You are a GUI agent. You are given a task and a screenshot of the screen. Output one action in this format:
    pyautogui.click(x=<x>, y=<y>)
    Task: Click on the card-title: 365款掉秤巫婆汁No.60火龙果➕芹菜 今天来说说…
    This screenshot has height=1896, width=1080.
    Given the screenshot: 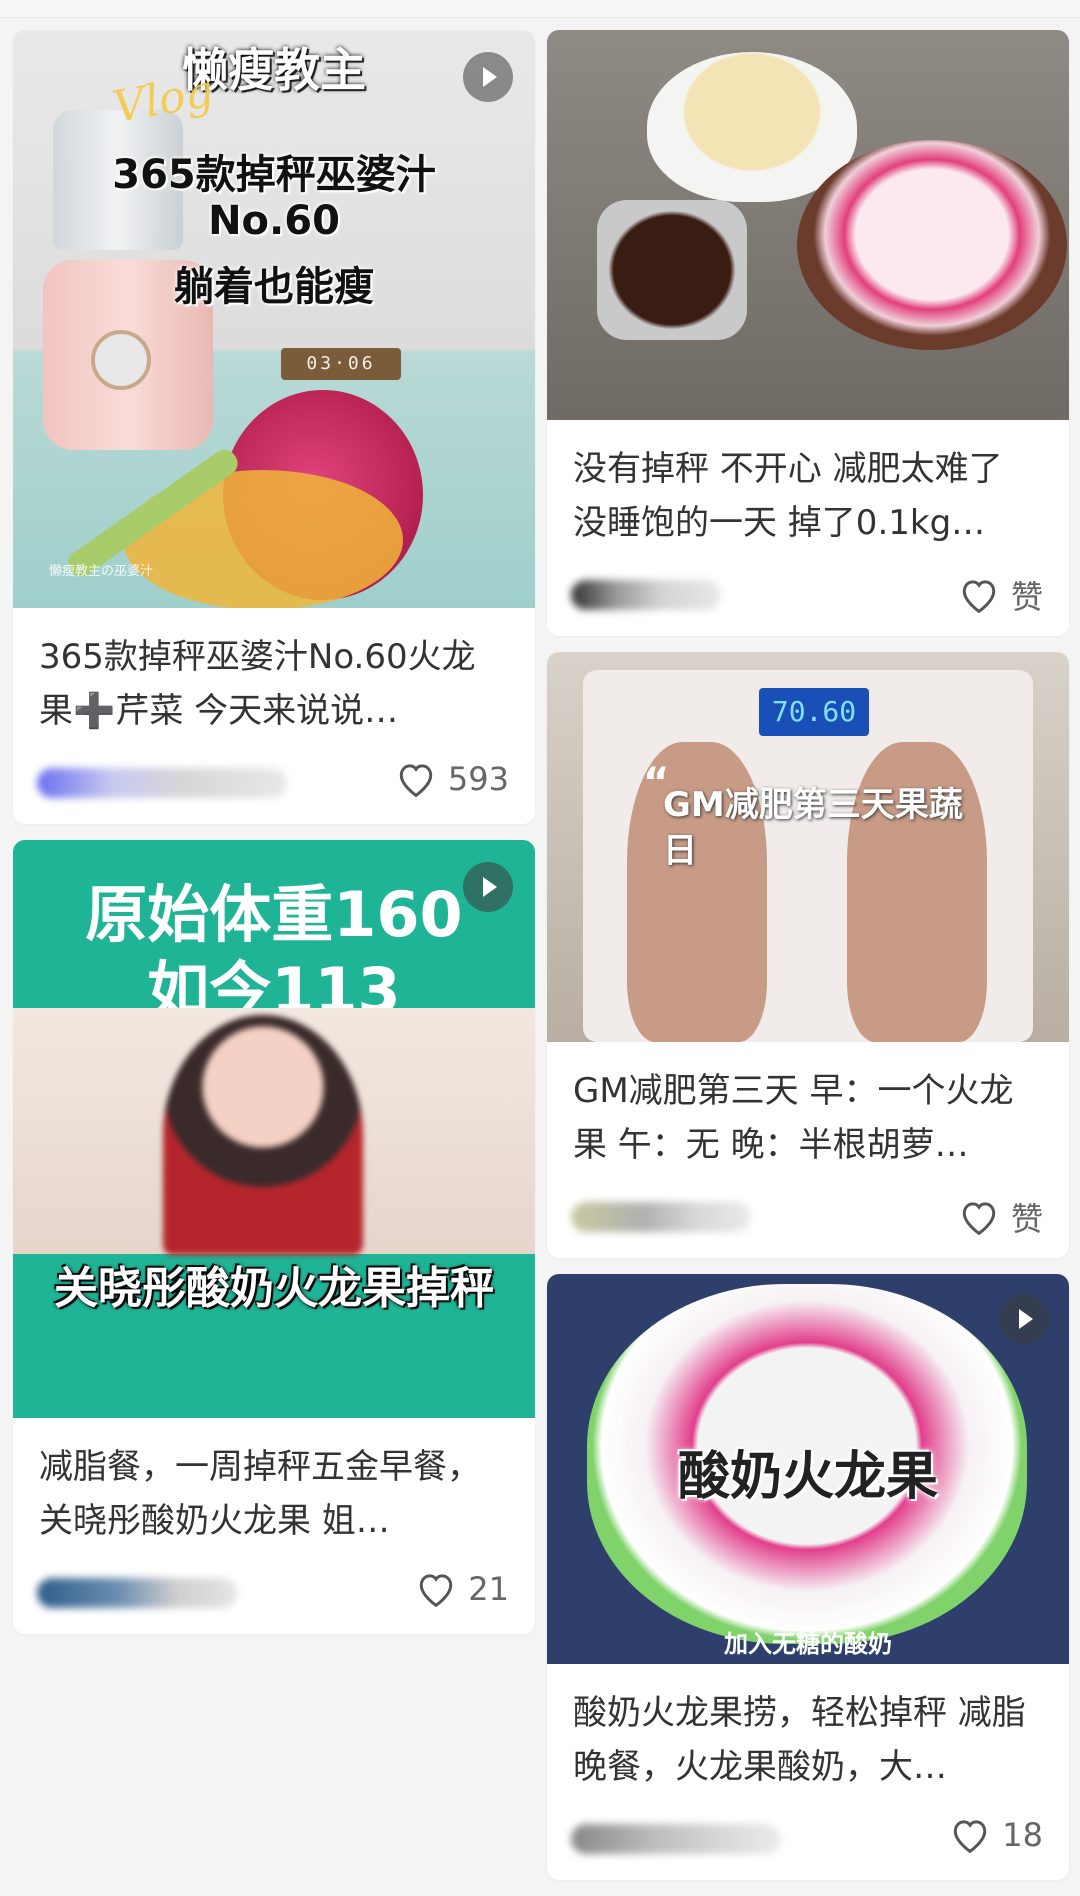 What is the action you would take?
    pyautogui.click(x=274, y=677)
    